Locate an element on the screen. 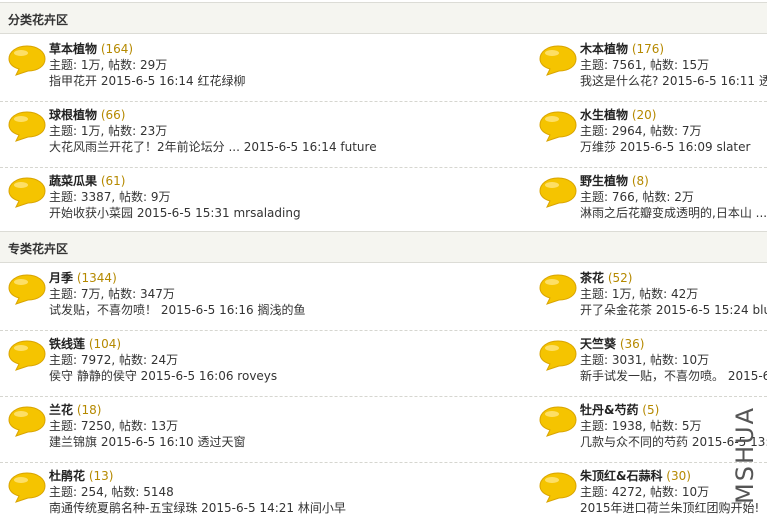 Image resolution: width=767 pixels, height=530 pixels. forum-today-count: (20) is located at coordinates (644, 115).